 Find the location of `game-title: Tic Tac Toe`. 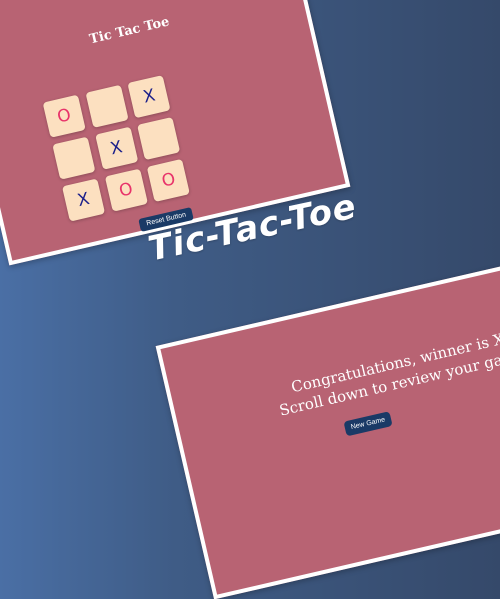

game-title: Tic Tac Toe is located at coordinates (129, 31).